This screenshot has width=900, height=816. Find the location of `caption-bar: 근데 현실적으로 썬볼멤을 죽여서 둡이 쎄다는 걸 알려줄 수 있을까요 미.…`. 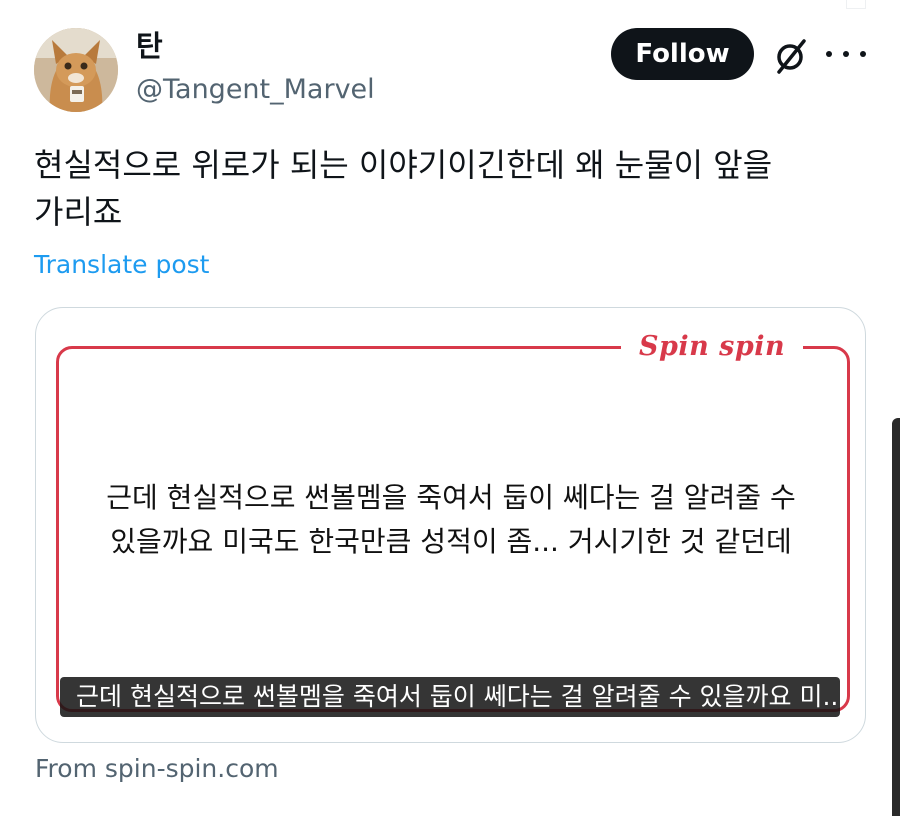

caption-bar: 근데 현실적으로 썬볼멤을 죽여서 둡이 쎄다는 걸 알려줄 수 있을까요 미.… is located at coordinates (450, 697).